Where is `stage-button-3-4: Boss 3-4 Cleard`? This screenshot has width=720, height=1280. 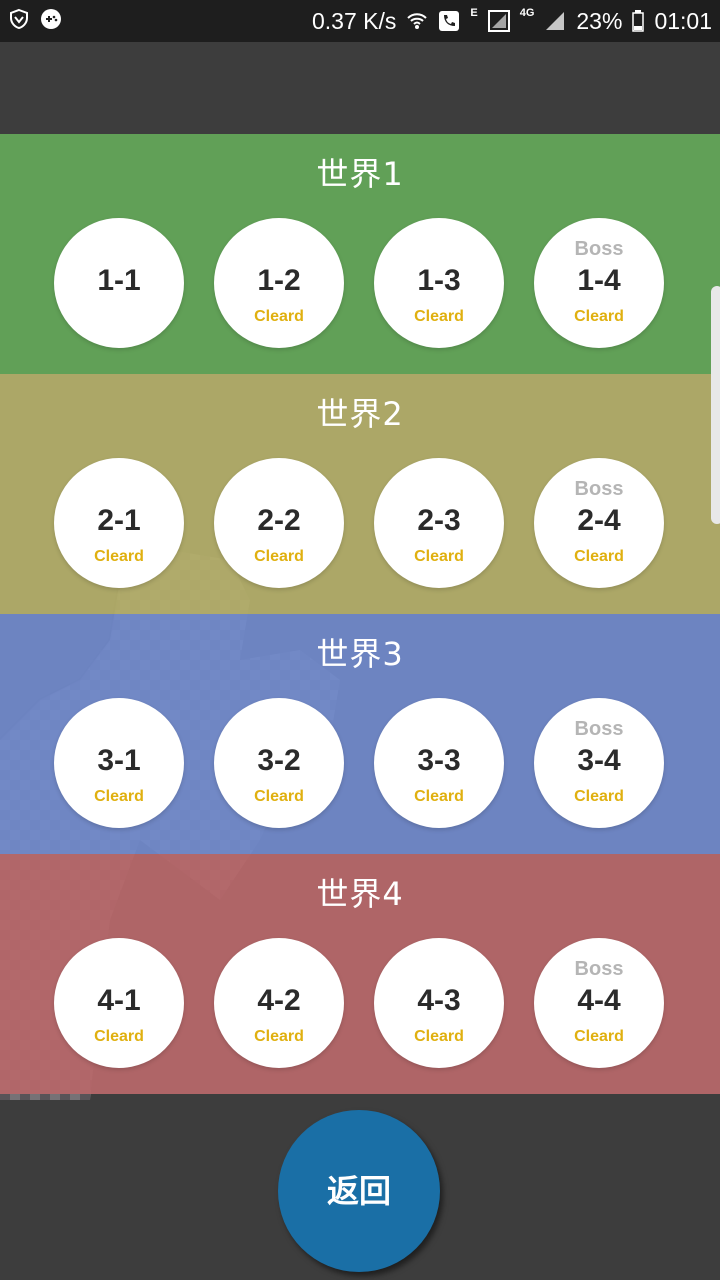
stage-button-3-4: Boss 3-4 Cleard is located at coordinates (599, 763).